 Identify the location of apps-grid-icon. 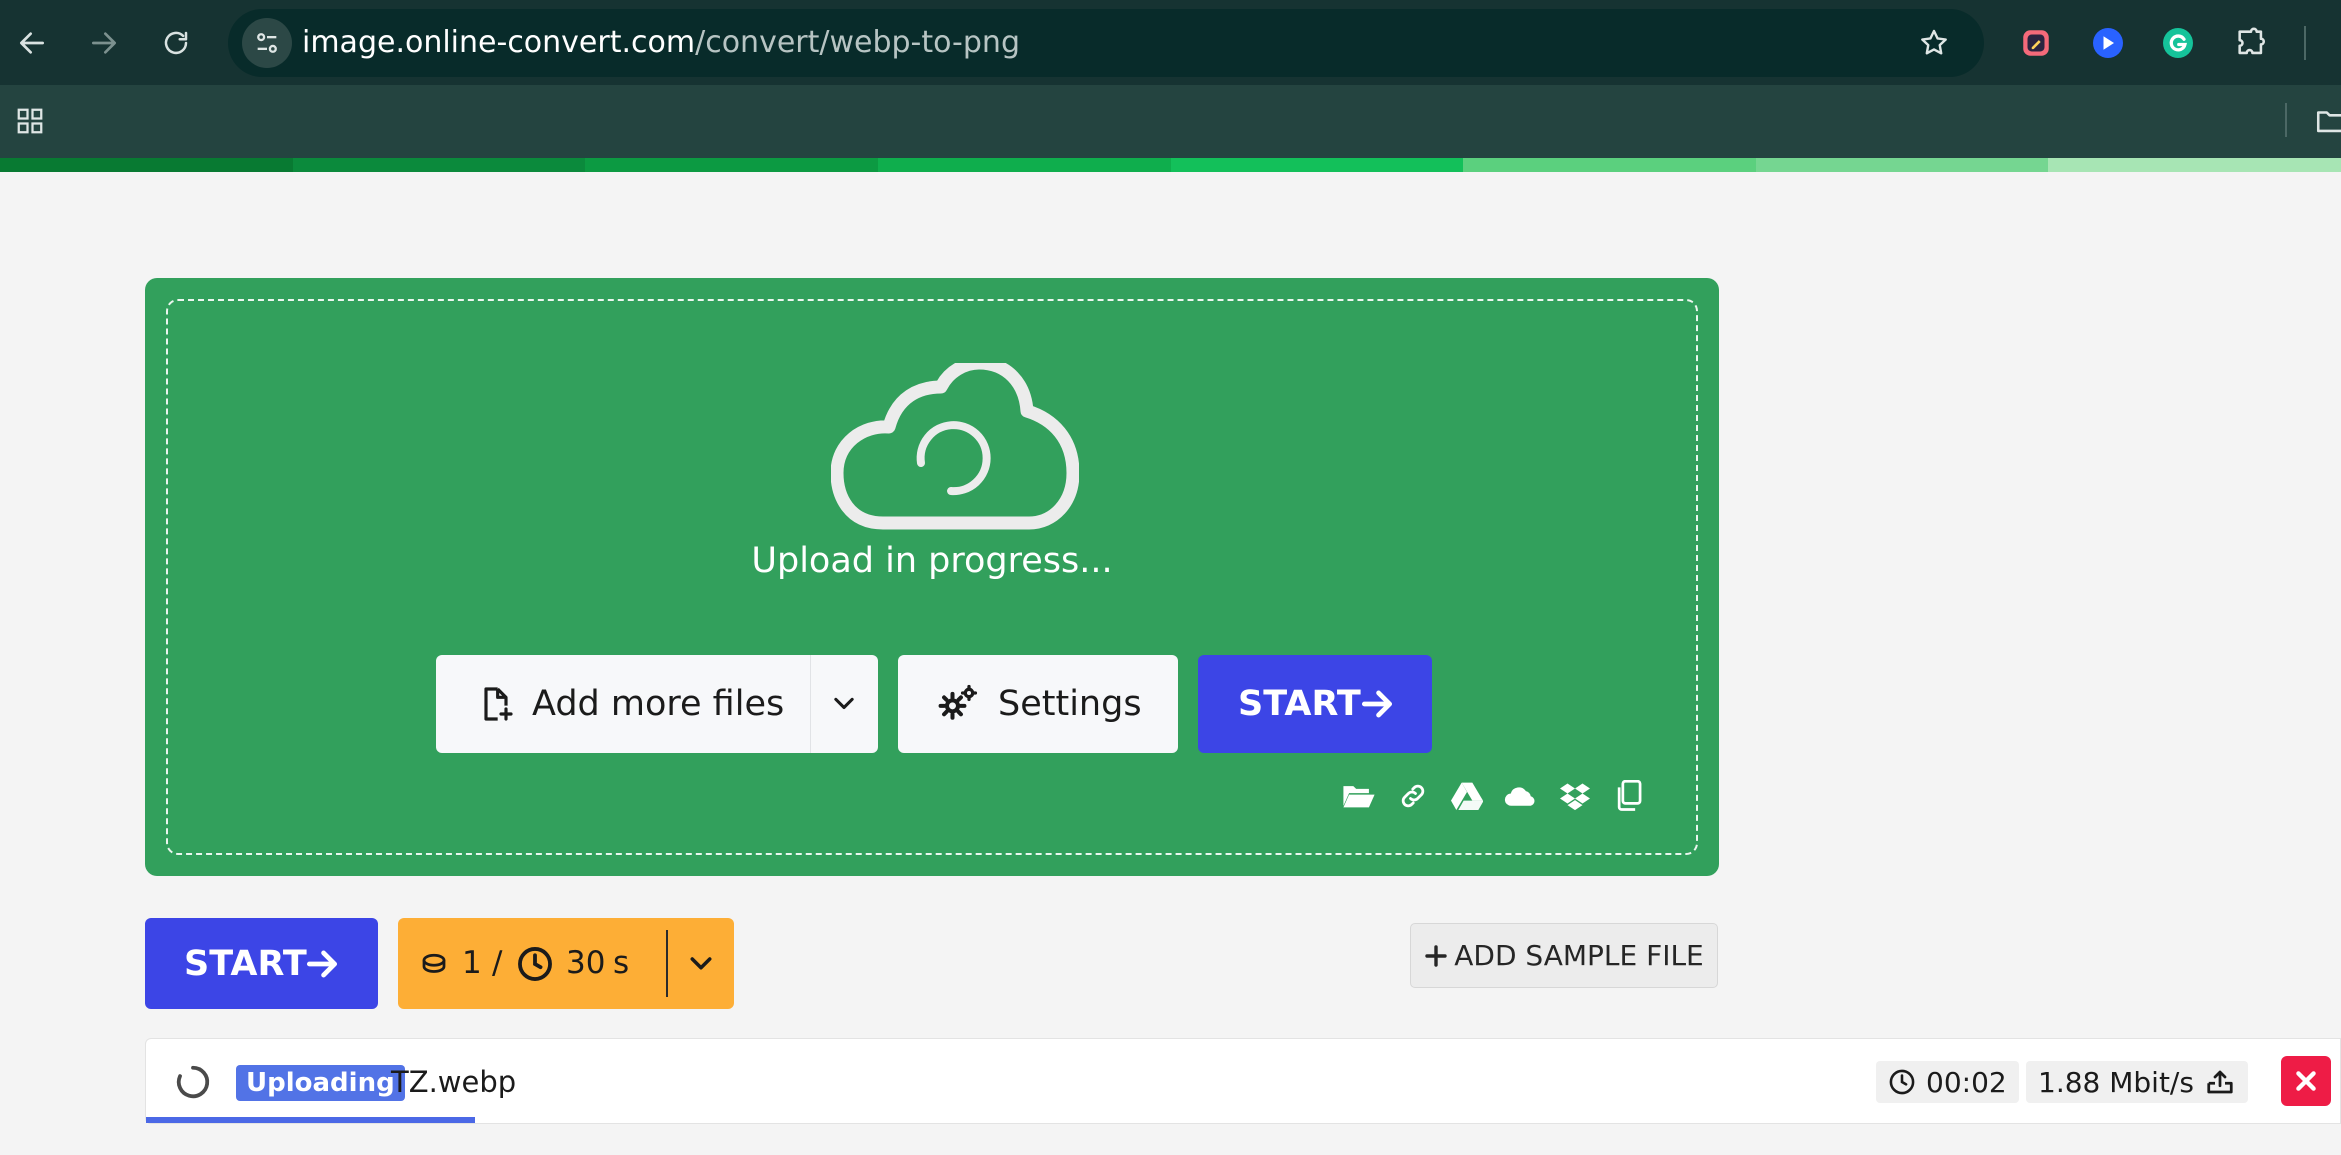
(30, 121).